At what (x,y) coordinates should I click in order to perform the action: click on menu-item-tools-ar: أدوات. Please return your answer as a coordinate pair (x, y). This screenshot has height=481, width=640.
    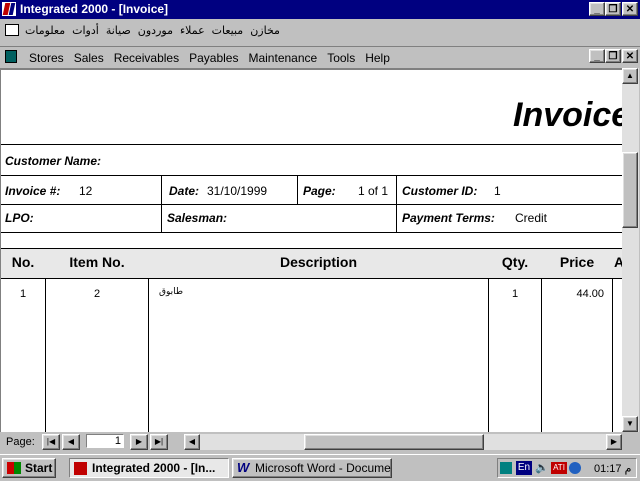
    Looking at the image, I should click on (85, 30).